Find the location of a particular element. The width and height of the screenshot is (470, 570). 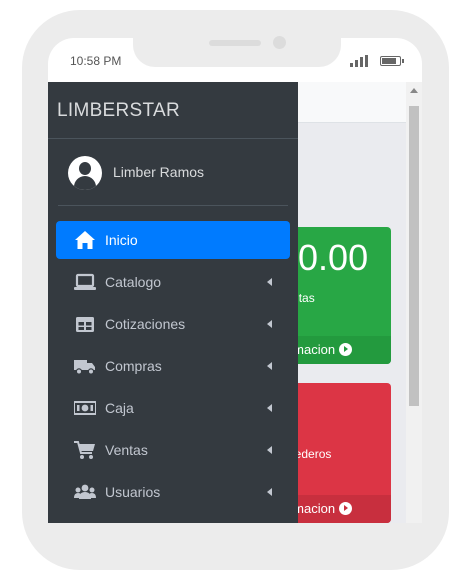

nav-item-cotizaciones: Cotizaciones is located at coordinates (173, 324).